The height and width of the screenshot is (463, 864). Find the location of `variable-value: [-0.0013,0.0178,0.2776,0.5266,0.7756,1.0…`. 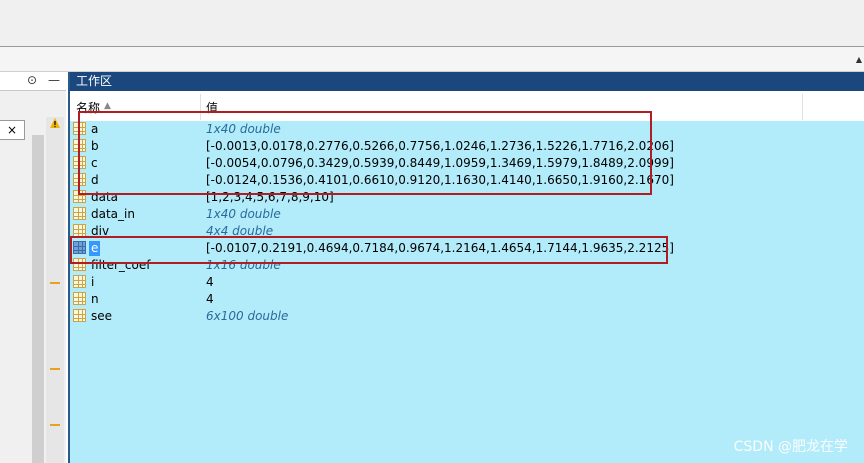

variable-value: [-0.0013,0.0178,0.2776,0.5266,0.7756,1.0… is located at coordinates (440, 146).